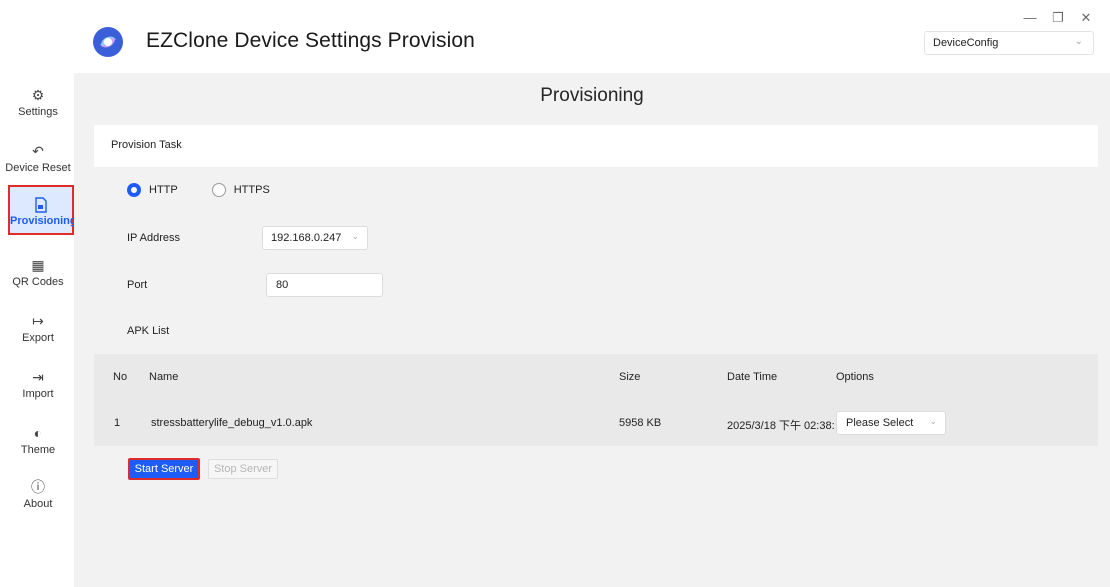  I want to click on restore-icon: ❐, so click(1058, 18).